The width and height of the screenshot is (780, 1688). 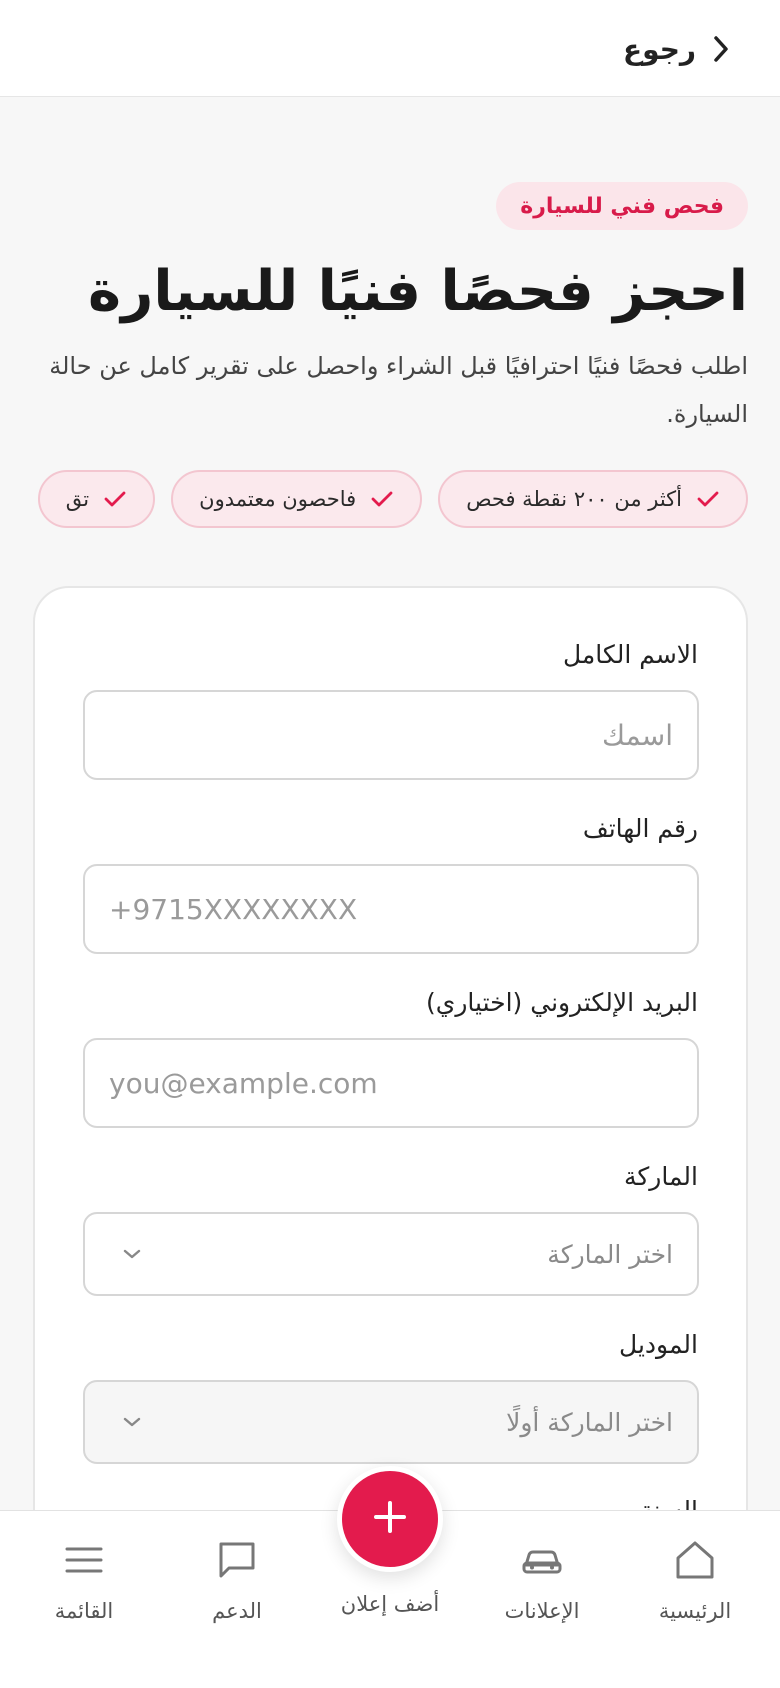 I want to click on nav-home: الرئيسية, so click(x=695, y=1580).